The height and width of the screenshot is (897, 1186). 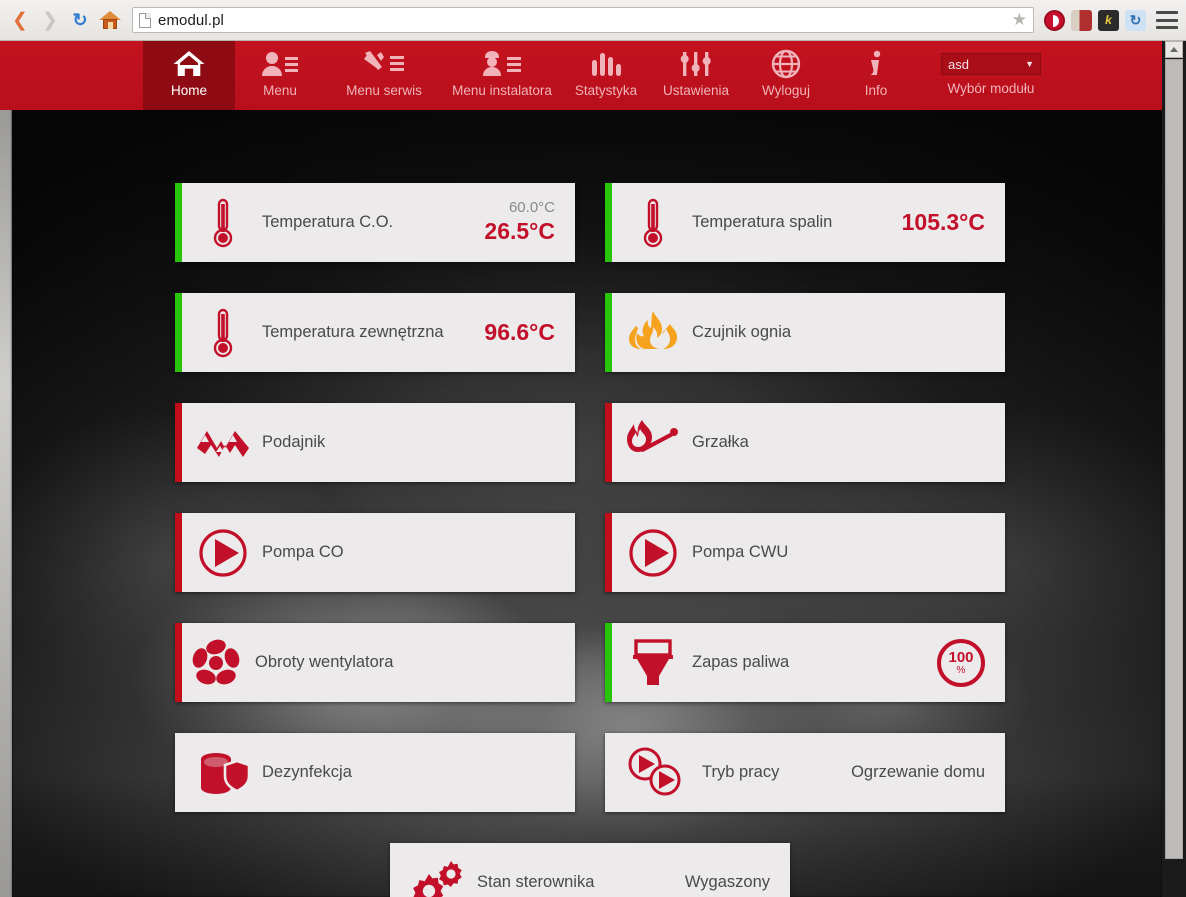 What do you see at coordinates (375, 552) in the screenshot?
I see `card-pompa-co: Pompa CO` at bounding box center [375, 552].